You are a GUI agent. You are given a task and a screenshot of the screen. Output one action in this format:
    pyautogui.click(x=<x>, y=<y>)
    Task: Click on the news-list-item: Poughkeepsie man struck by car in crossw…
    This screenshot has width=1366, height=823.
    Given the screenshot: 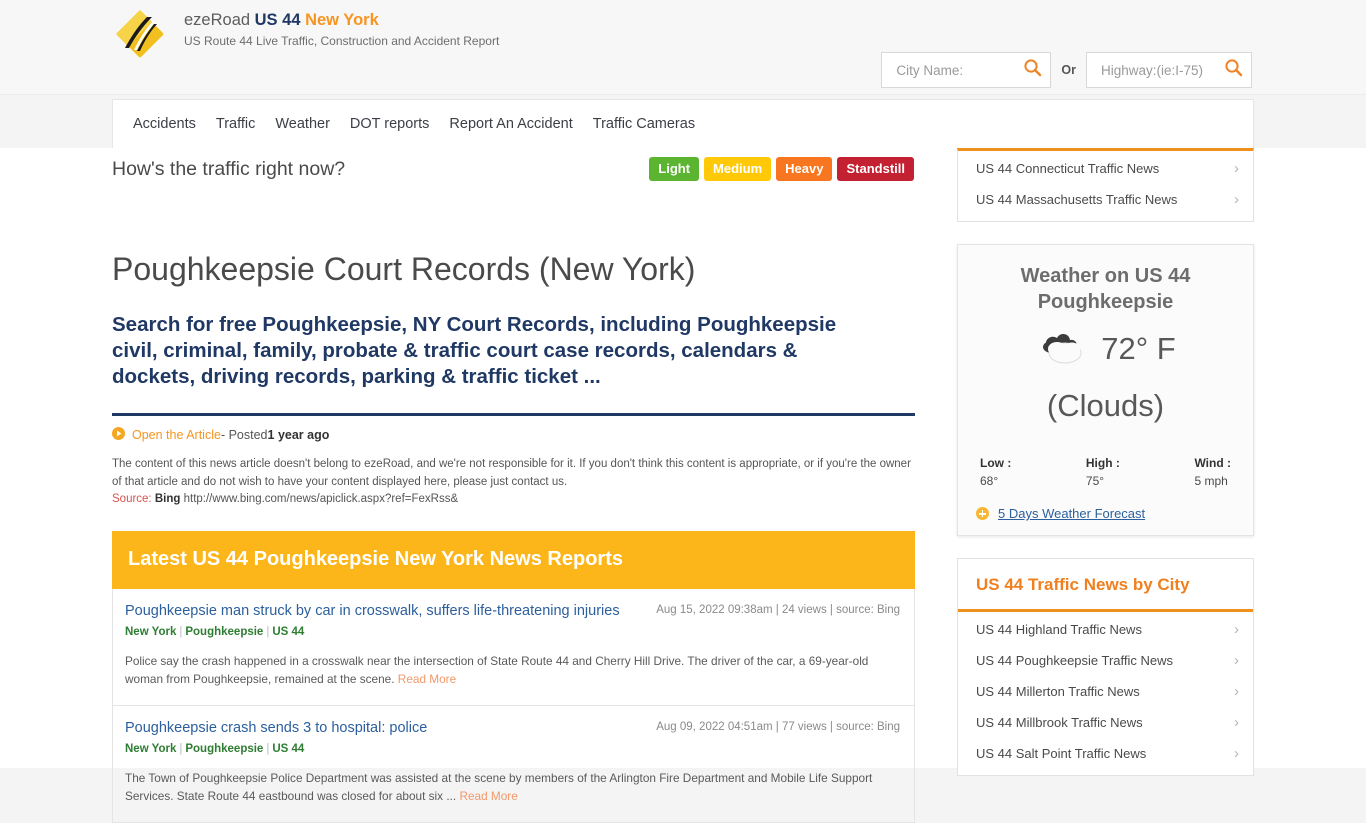 What is the action you would take?
    pyautogui.click(x=513, y=647)
    